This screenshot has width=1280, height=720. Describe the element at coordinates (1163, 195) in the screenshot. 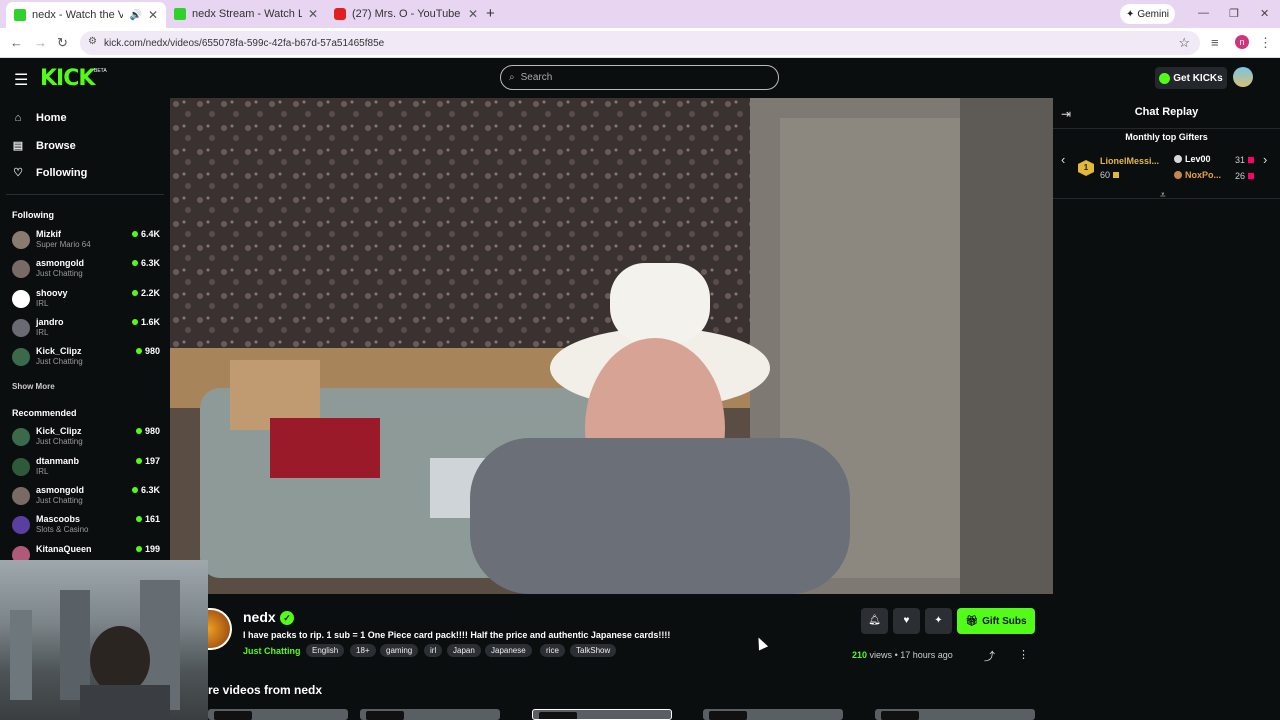

I see `expand-gifters-icon: ⩡` at that location.